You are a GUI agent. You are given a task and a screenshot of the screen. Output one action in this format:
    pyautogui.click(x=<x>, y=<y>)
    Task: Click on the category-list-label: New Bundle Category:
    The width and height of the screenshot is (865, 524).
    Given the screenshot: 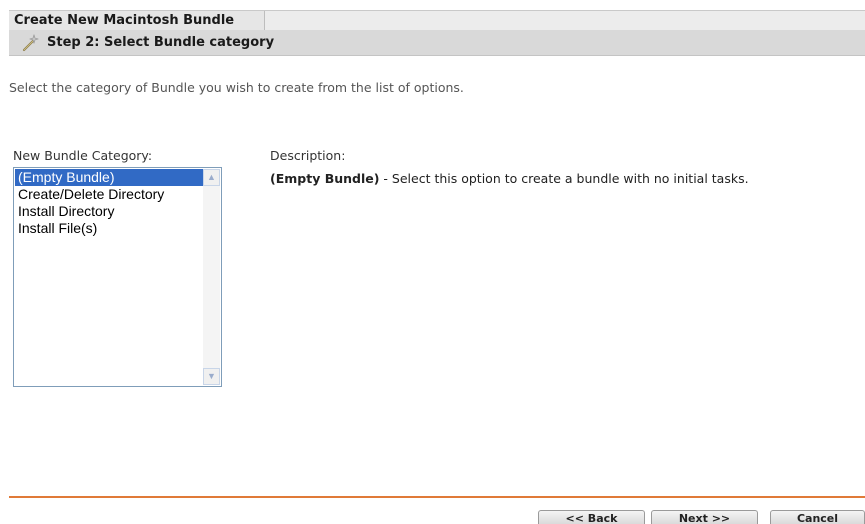 What is the action you would take?
    pyautogui.click(x=83, y=155)
    